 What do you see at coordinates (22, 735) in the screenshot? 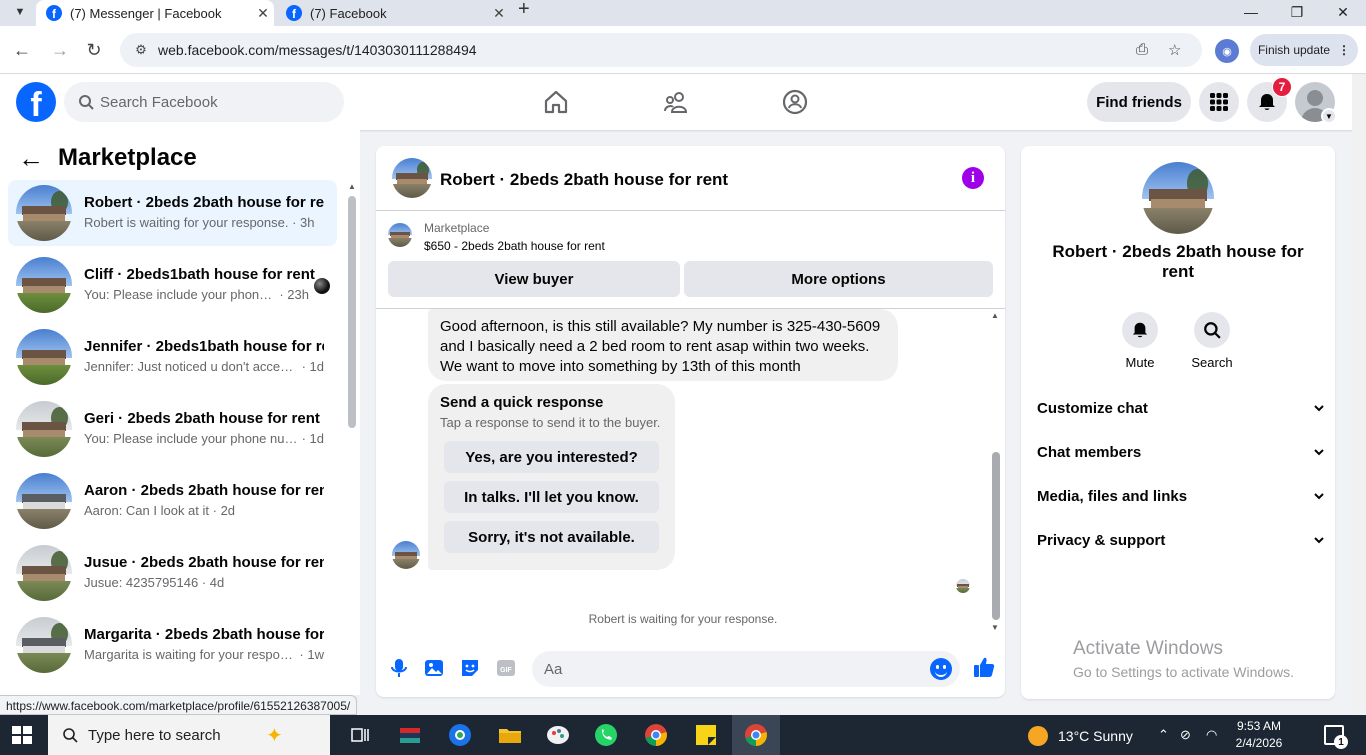
I see `windows-start-icon` at bounding box center [22, 735].